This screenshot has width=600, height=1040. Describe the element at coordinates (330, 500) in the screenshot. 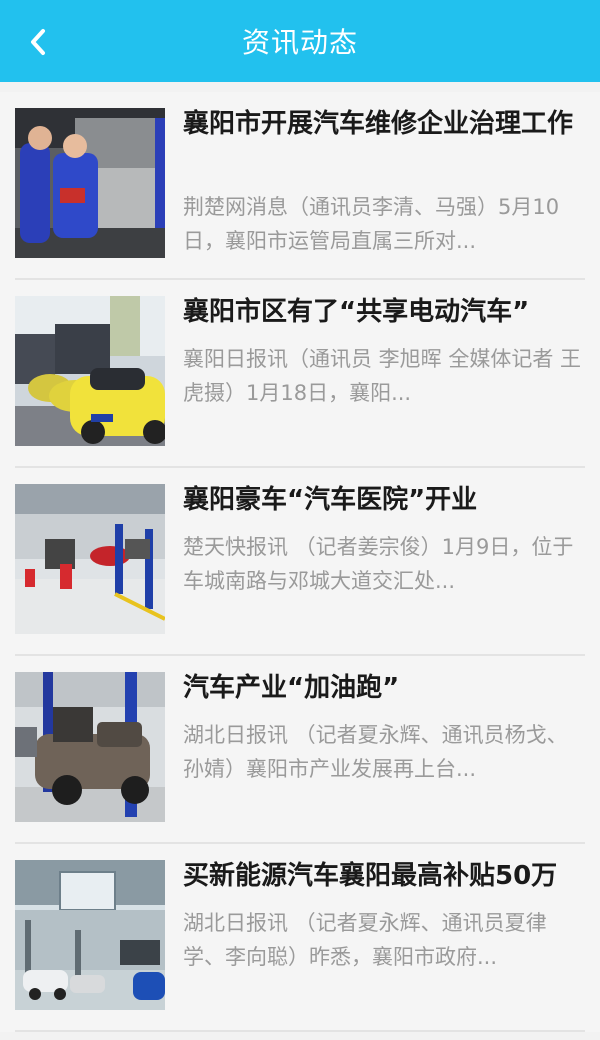

I see `news-title: 襄阳豪车“汽车医院”开业` at that location.